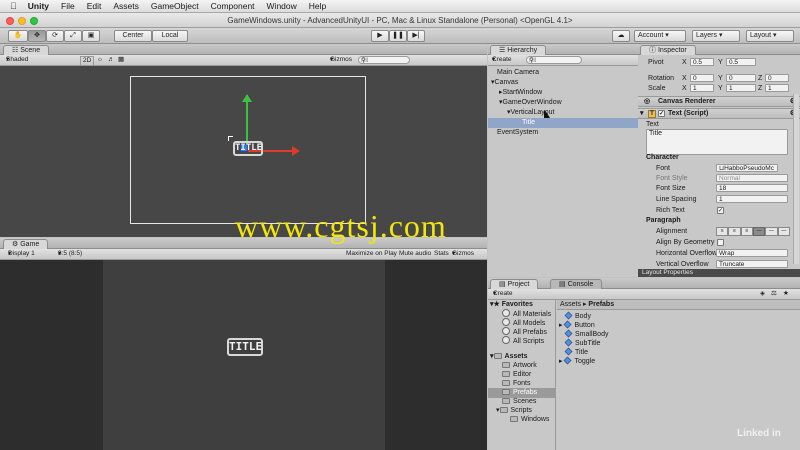 The width and height of the screenshot is (800, 450). I want to click on align-left-icon: ≡, so click(722, 231).